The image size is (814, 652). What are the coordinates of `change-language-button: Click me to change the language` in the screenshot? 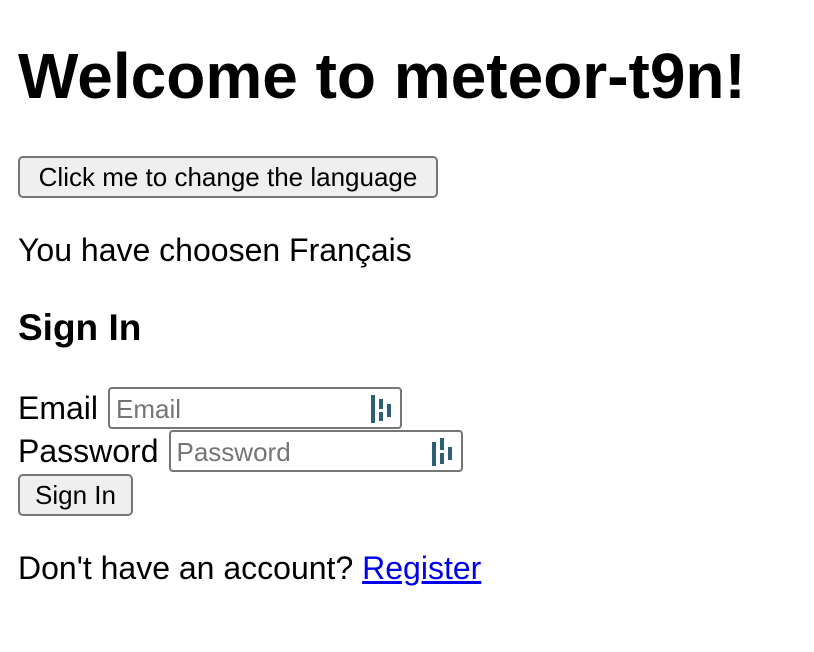 It's located at (228, 177).